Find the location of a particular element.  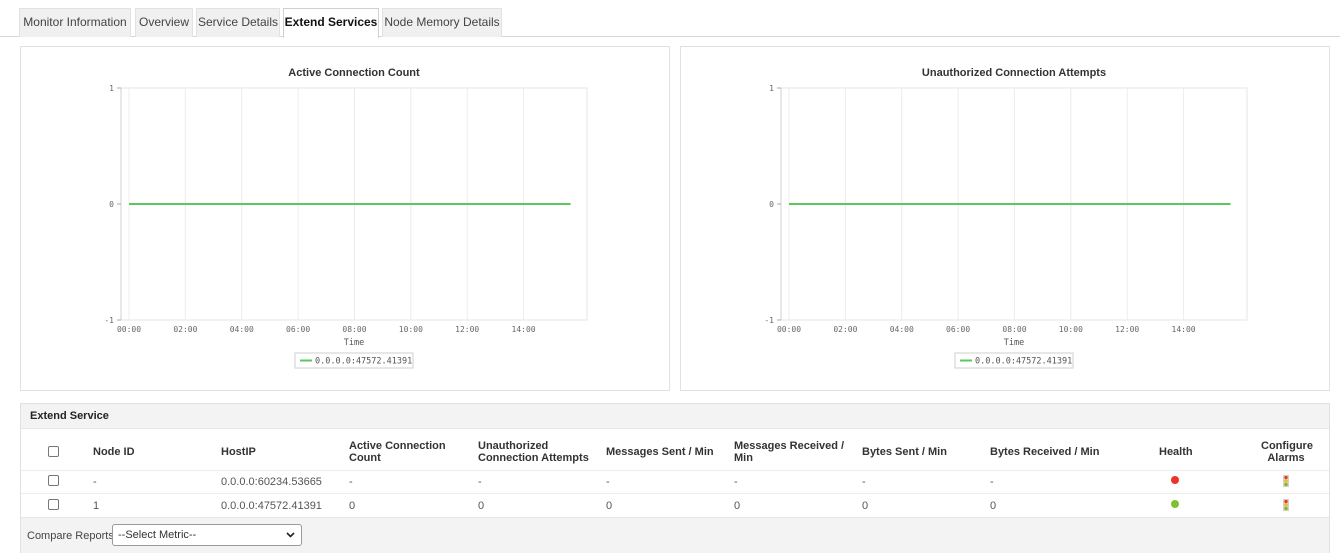

col-bytes-received: Bytes Received / Min is located at coordinates (1044, 452).